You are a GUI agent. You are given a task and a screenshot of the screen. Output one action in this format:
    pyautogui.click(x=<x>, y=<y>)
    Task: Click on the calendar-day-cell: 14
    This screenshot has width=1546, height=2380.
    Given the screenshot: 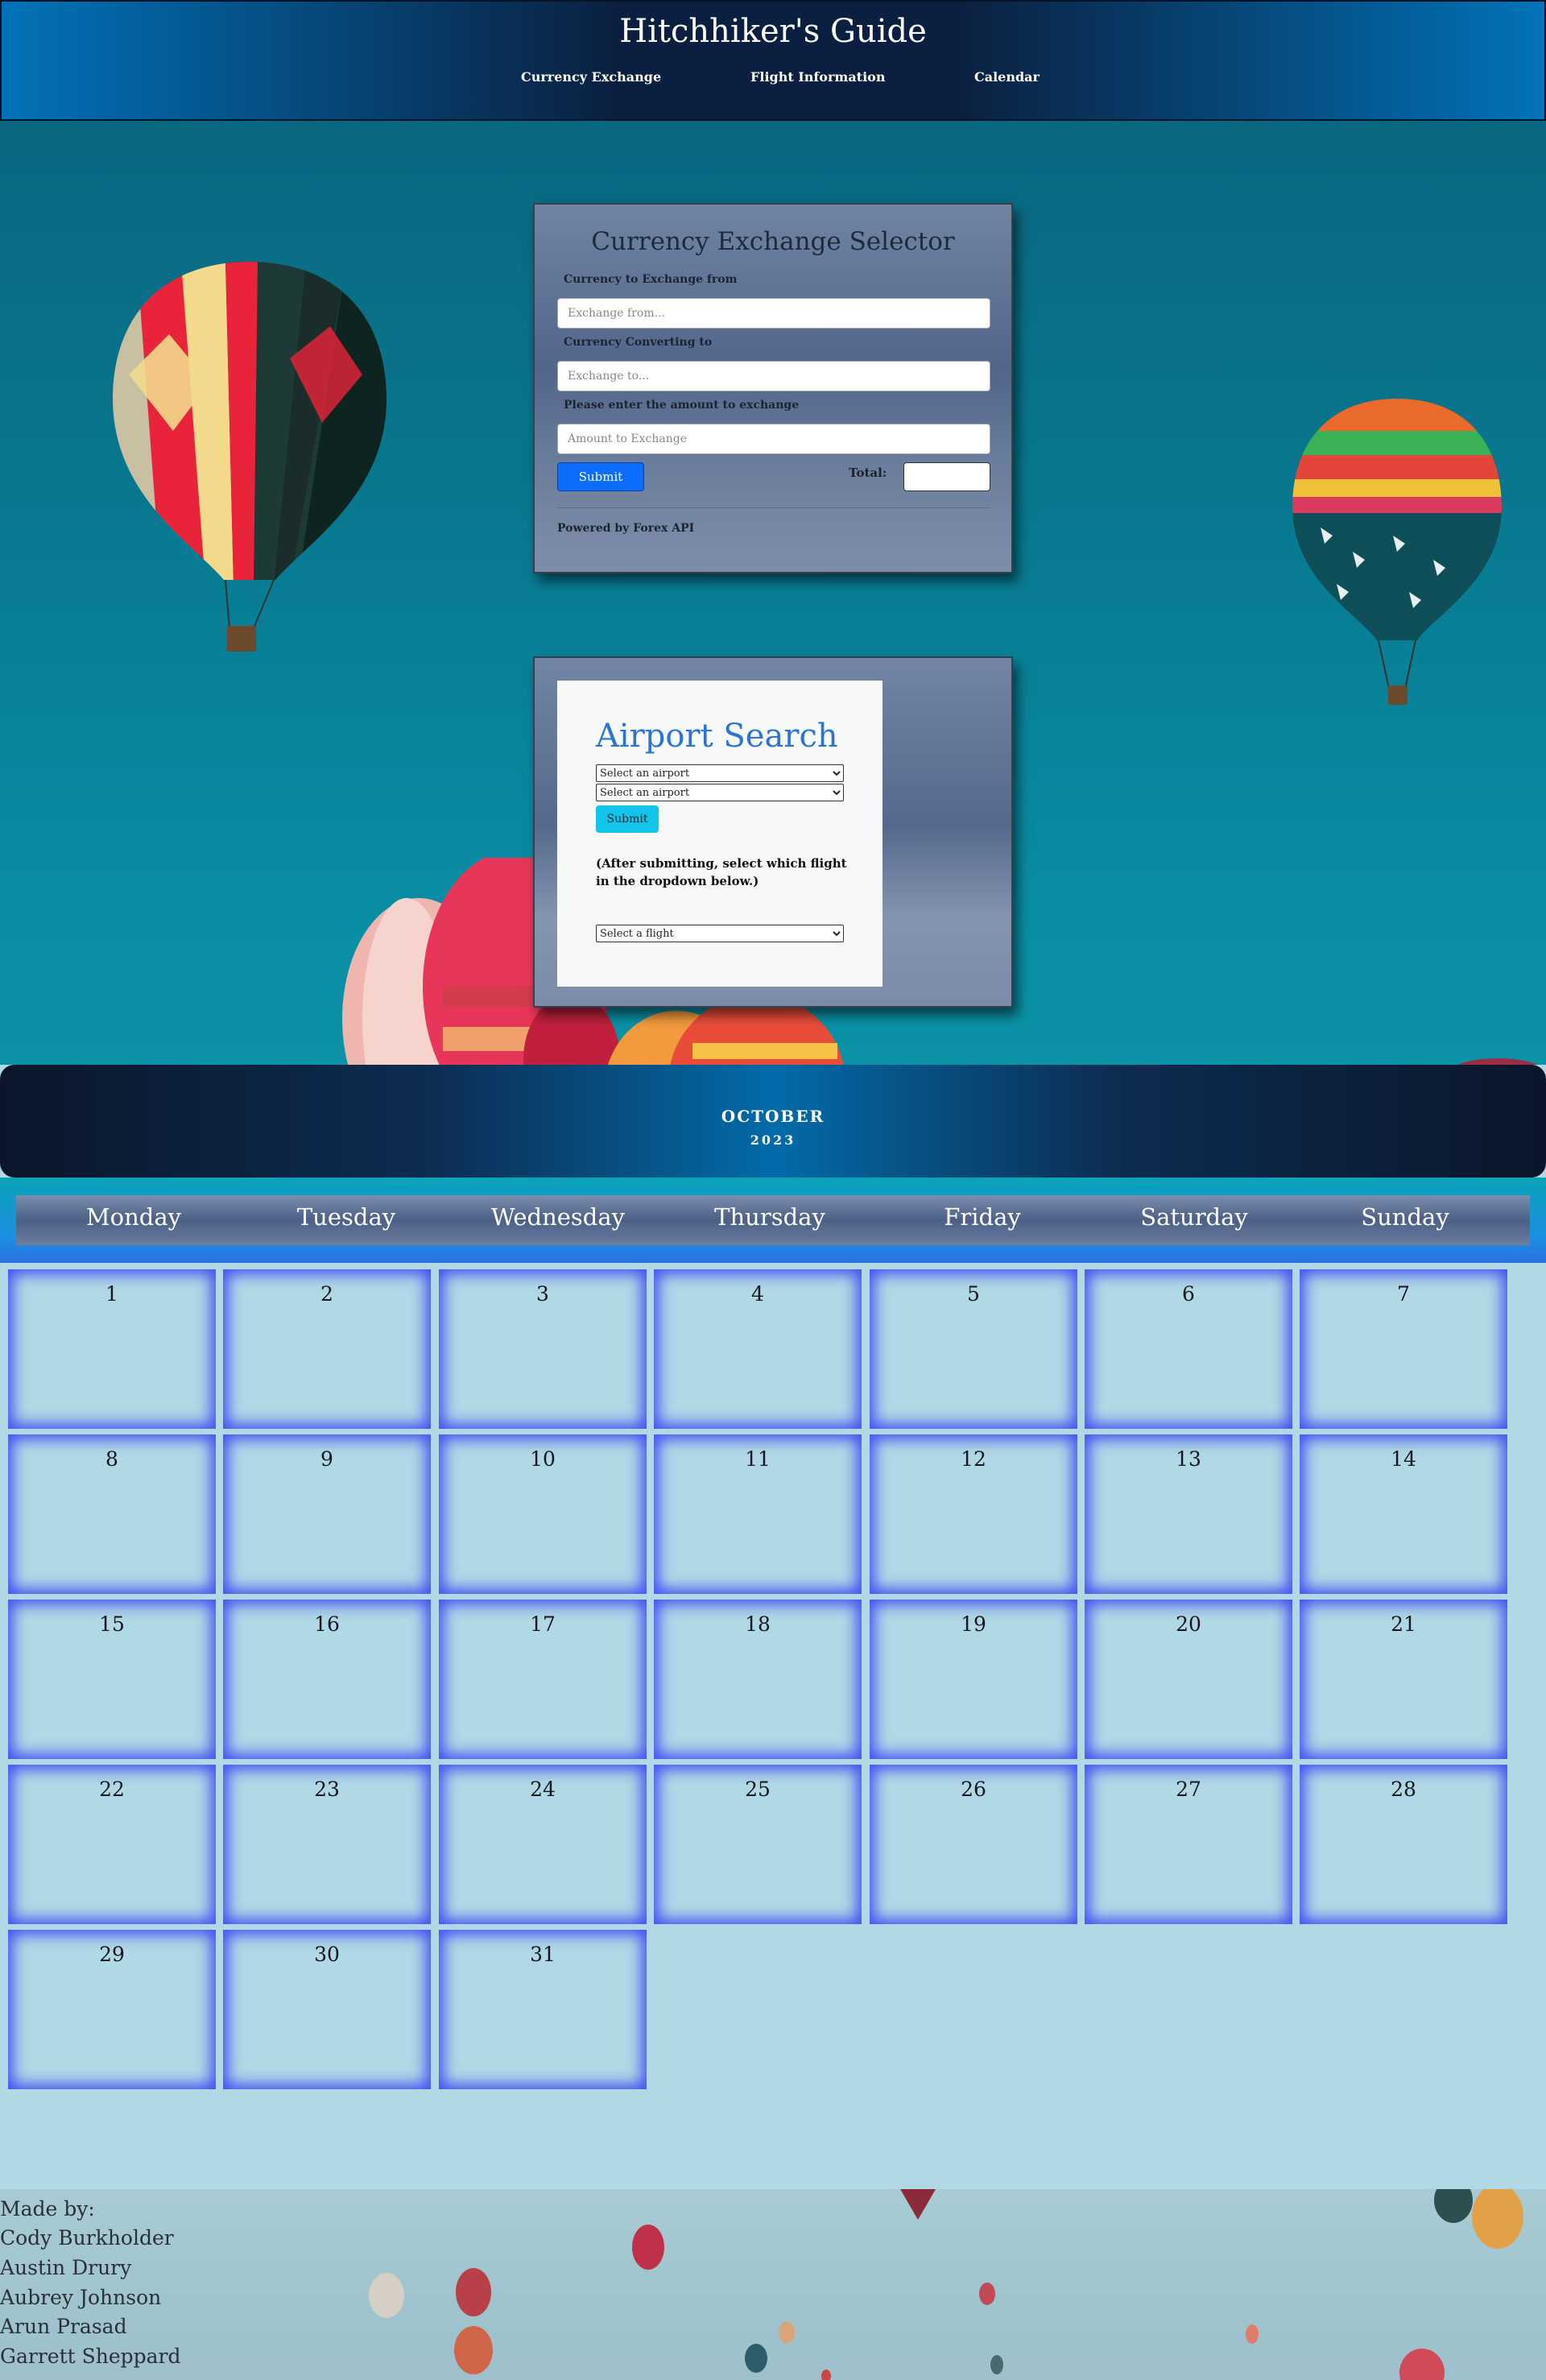 What is the action you would take?
    pyautogui.click(x=1403, y=1514)
    